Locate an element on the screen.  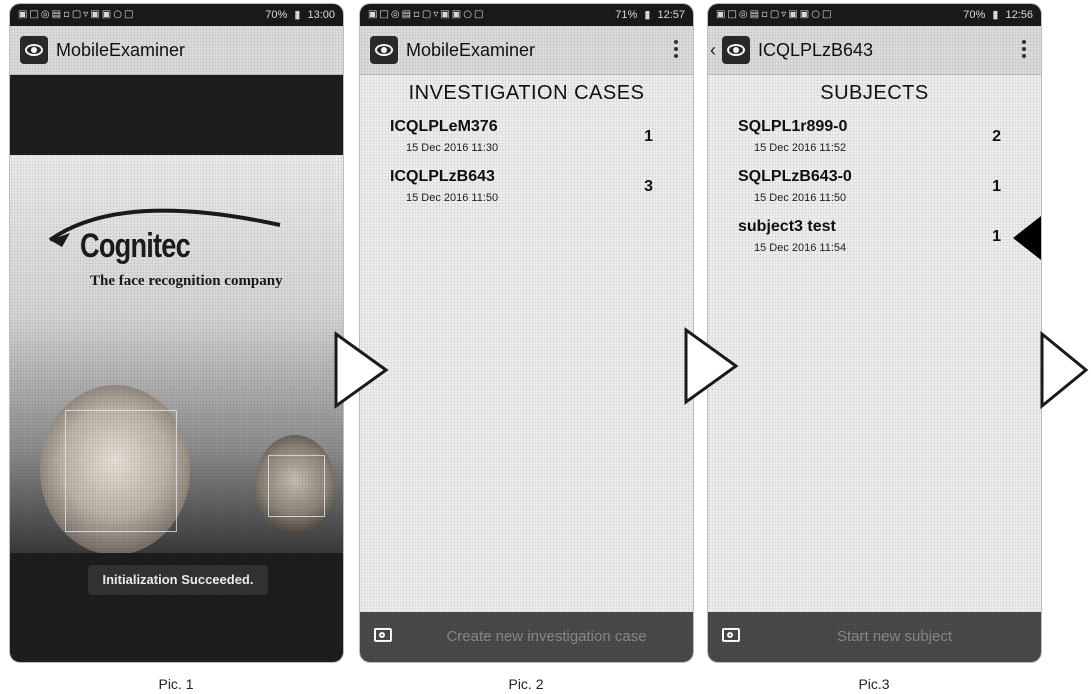
section-header: INVESTIGATION CASES is located at coordinates (526, 93).